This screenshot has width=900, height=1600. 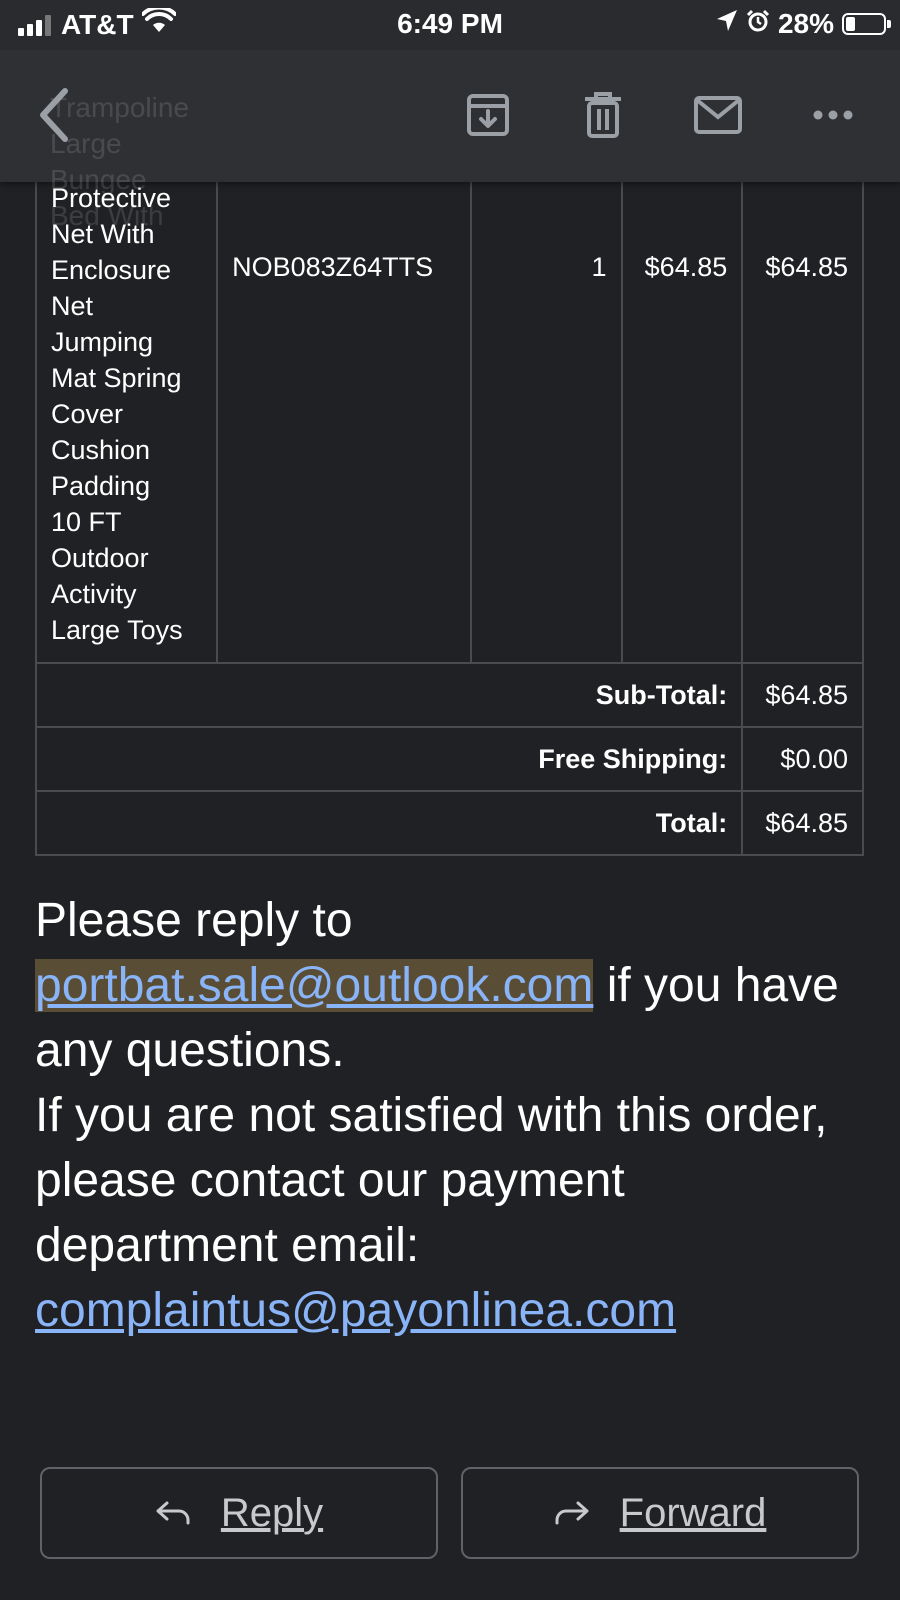 What do you see at coordinates (693, 1512) in the screenshot?
I see `forward-label: Forward` at bounding box center [693, 1512].